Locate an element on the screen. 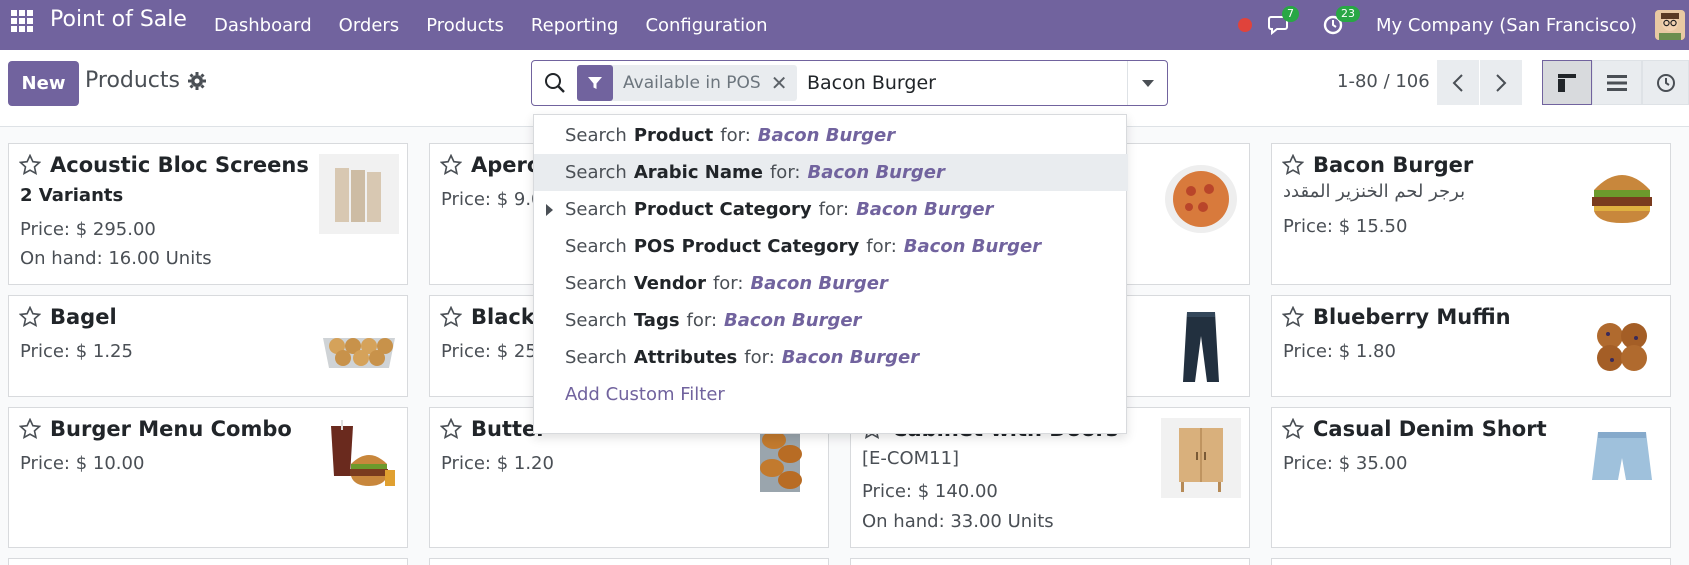  product-price: Price: $ 1.20 is located at coordinates (497, 463).